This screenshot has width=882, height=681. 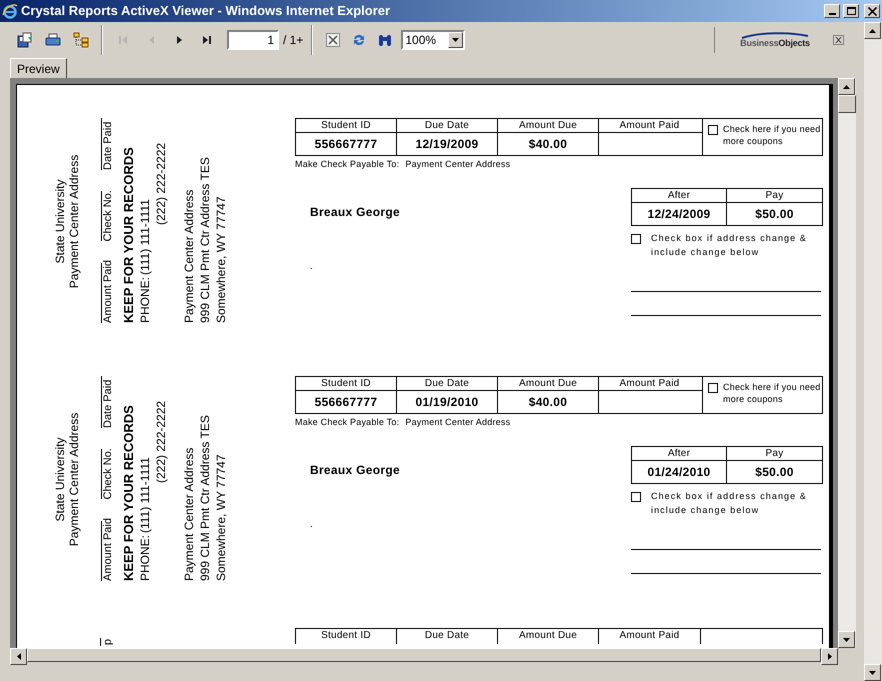 I want to click on maximize-icon, so click(x=851, y=11).